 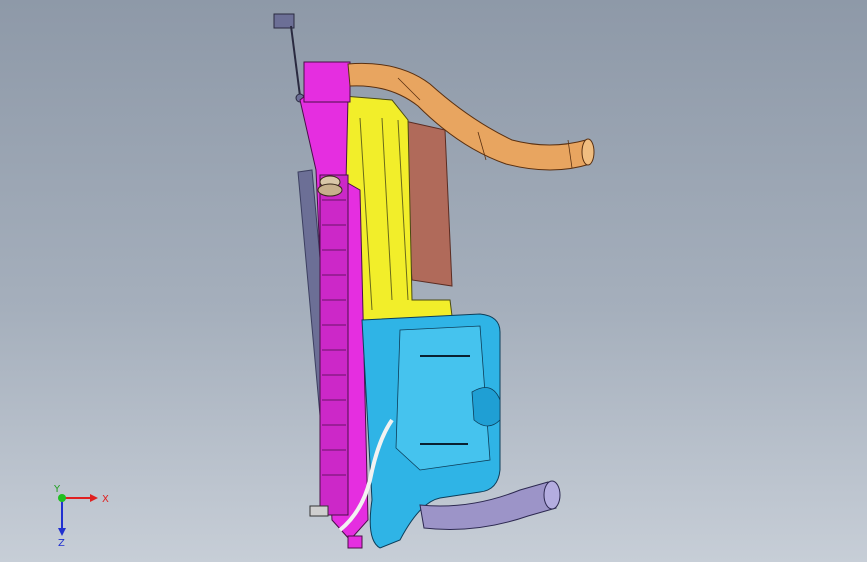 What do you see at coordinates (105, 499) in the screenshot?
I see `x-axis-label: X` at bounding box center [105, 499].